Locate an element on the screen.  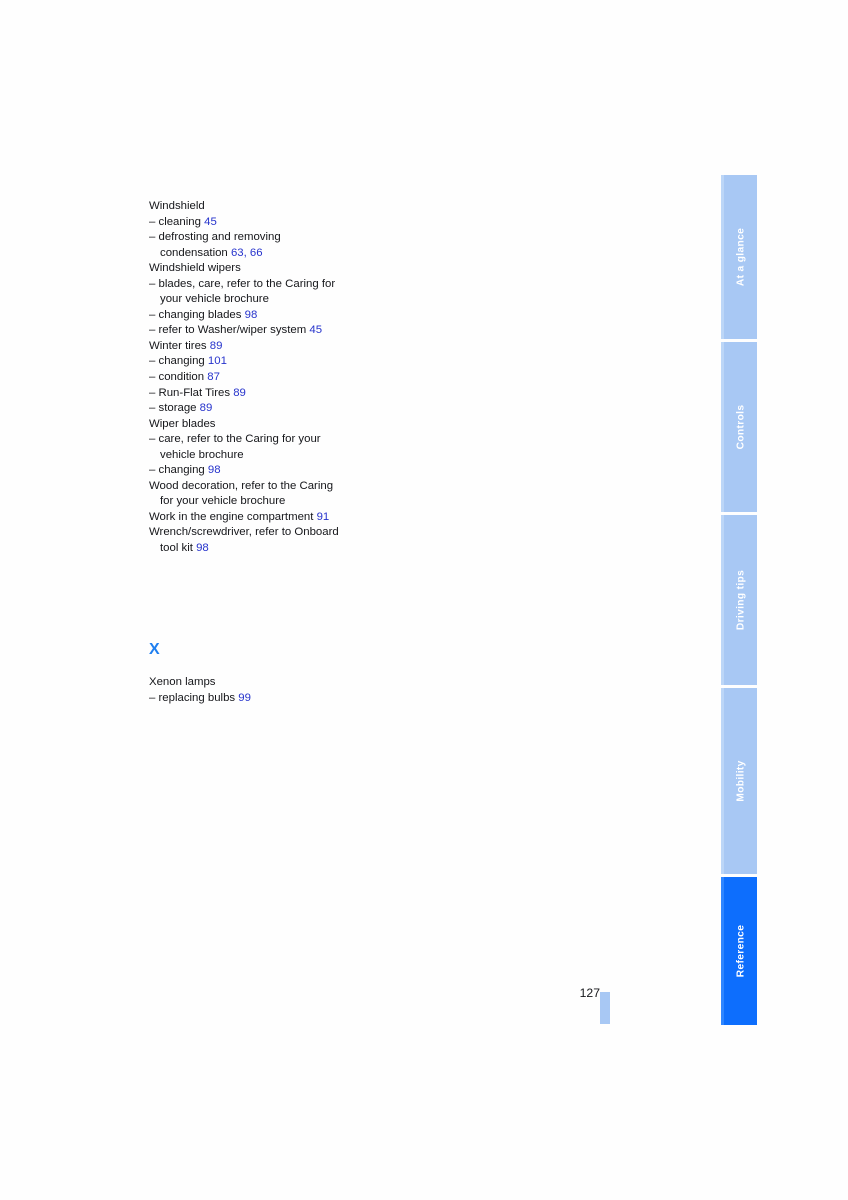
thumb-tab-driving-tips: Driving tips is located at coordinates (739, 600).